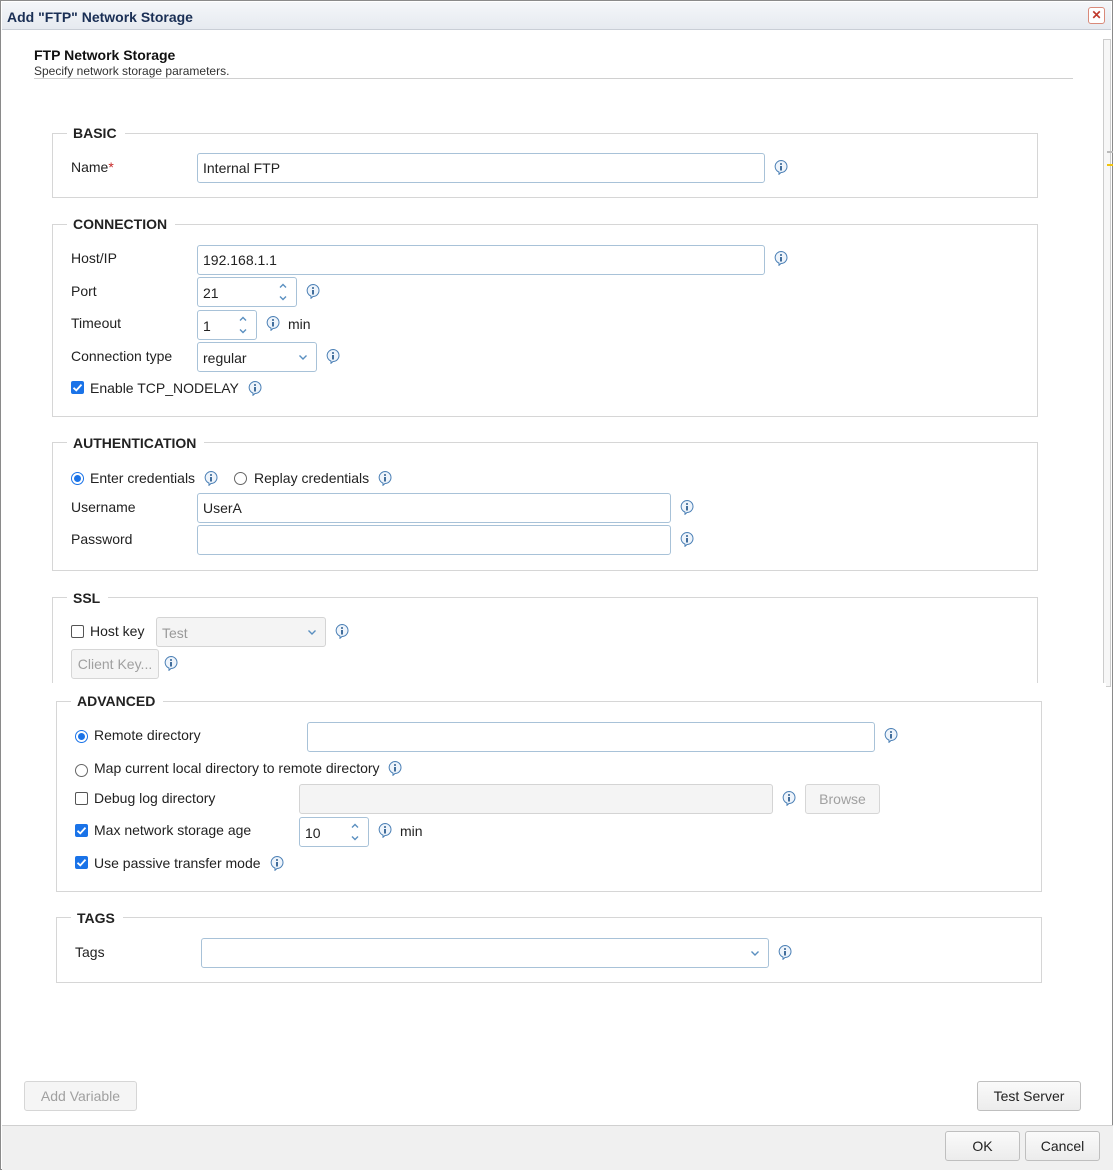 The height and width of the screenshot is (1170, 1113). I want to click on enter-credentials-radio, so click(77, 478).